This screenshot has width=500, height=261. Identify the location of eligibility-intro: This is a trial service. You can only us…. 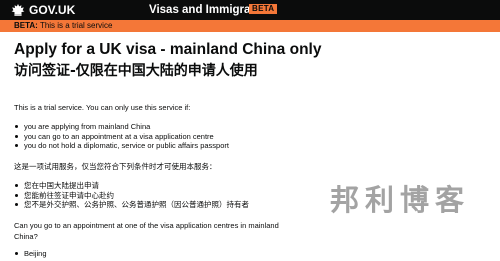
(102, 107).